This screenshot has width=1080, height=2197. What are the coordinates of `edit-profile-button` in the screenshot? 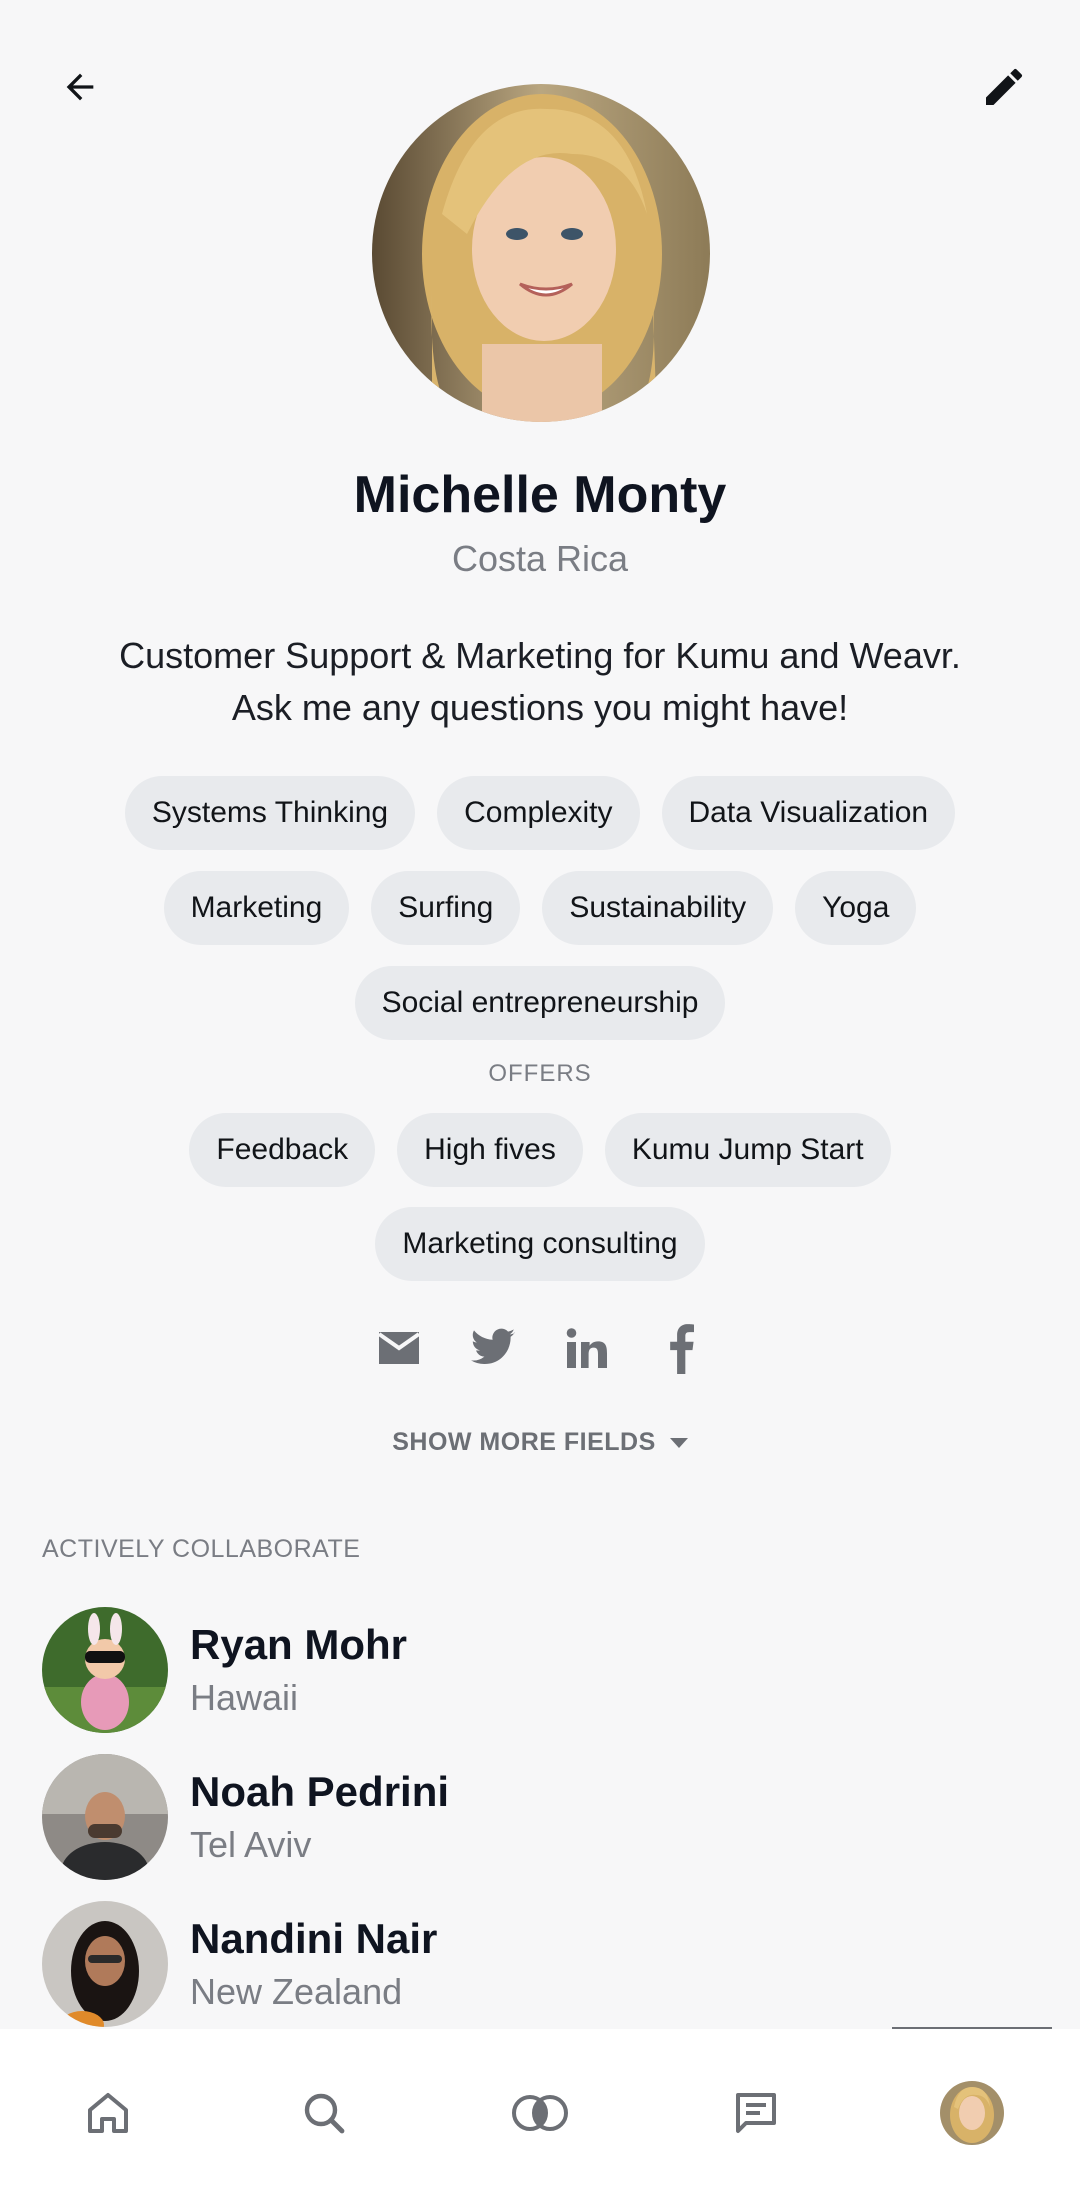 It's located at (1004, 87).